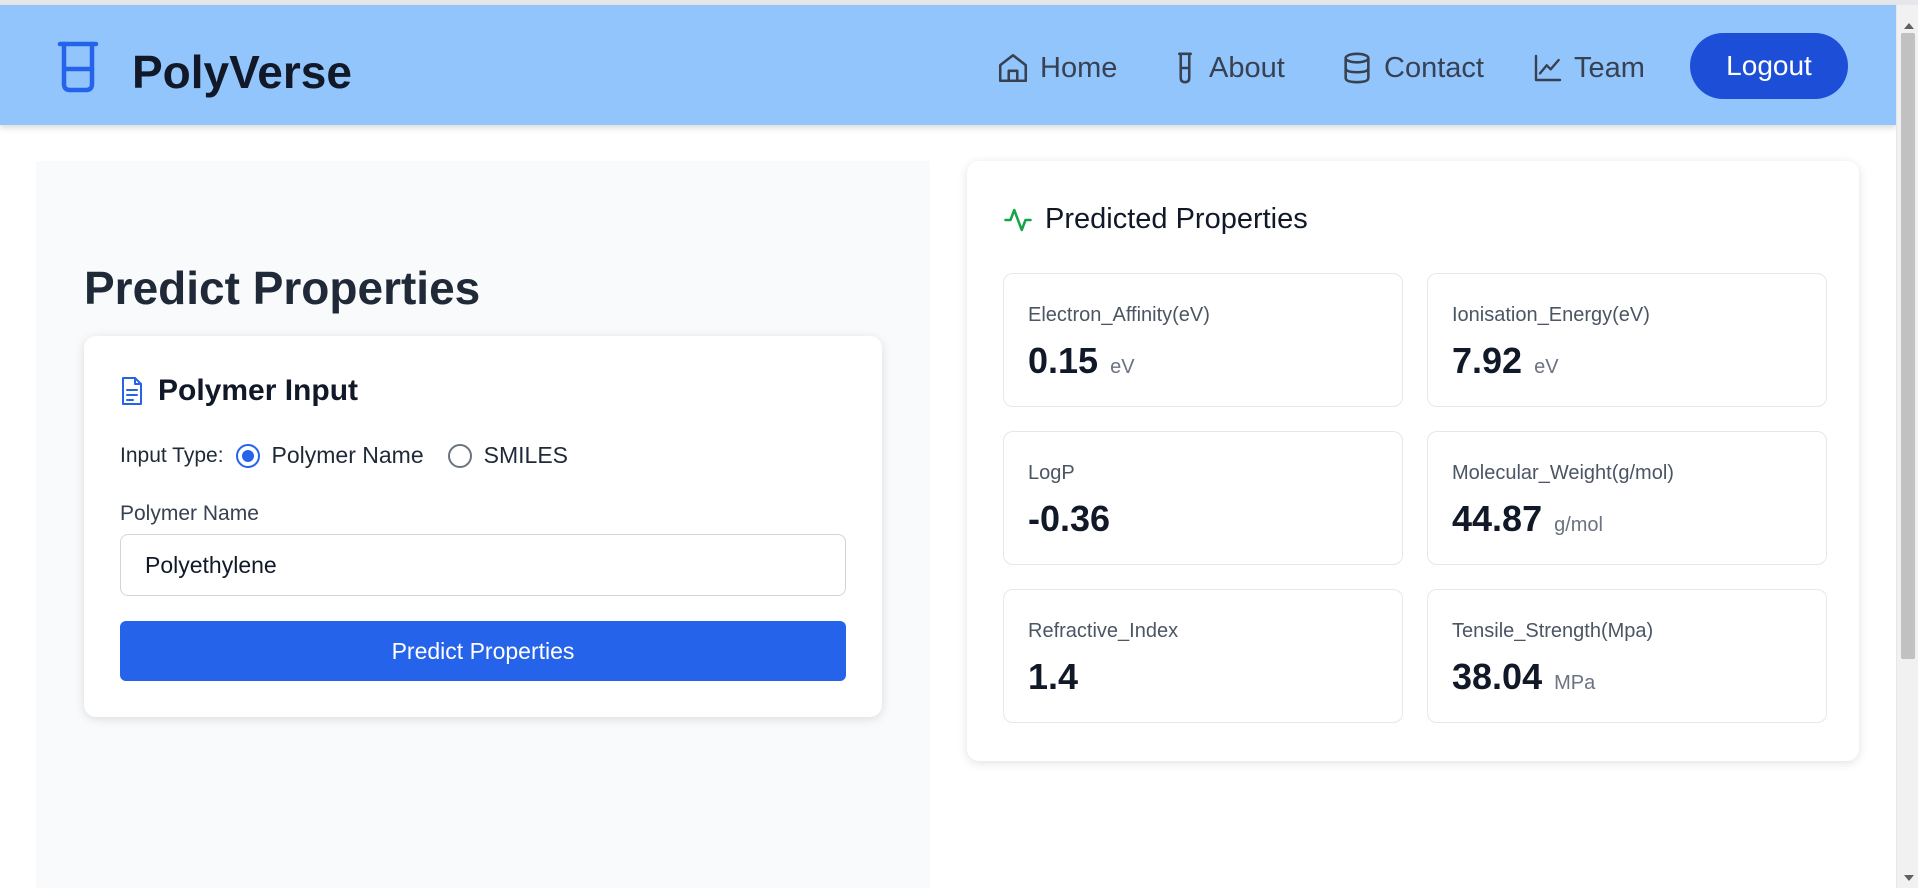 This screenshot has width=1918, height=888. Describe the element at coordinates (78, 67) in the screenshot. I see `beaker-icon` at that location.